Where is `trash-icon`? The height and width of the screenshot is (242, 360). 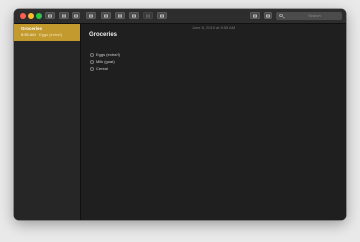
trash-icon is located at coordinates (76, 15).